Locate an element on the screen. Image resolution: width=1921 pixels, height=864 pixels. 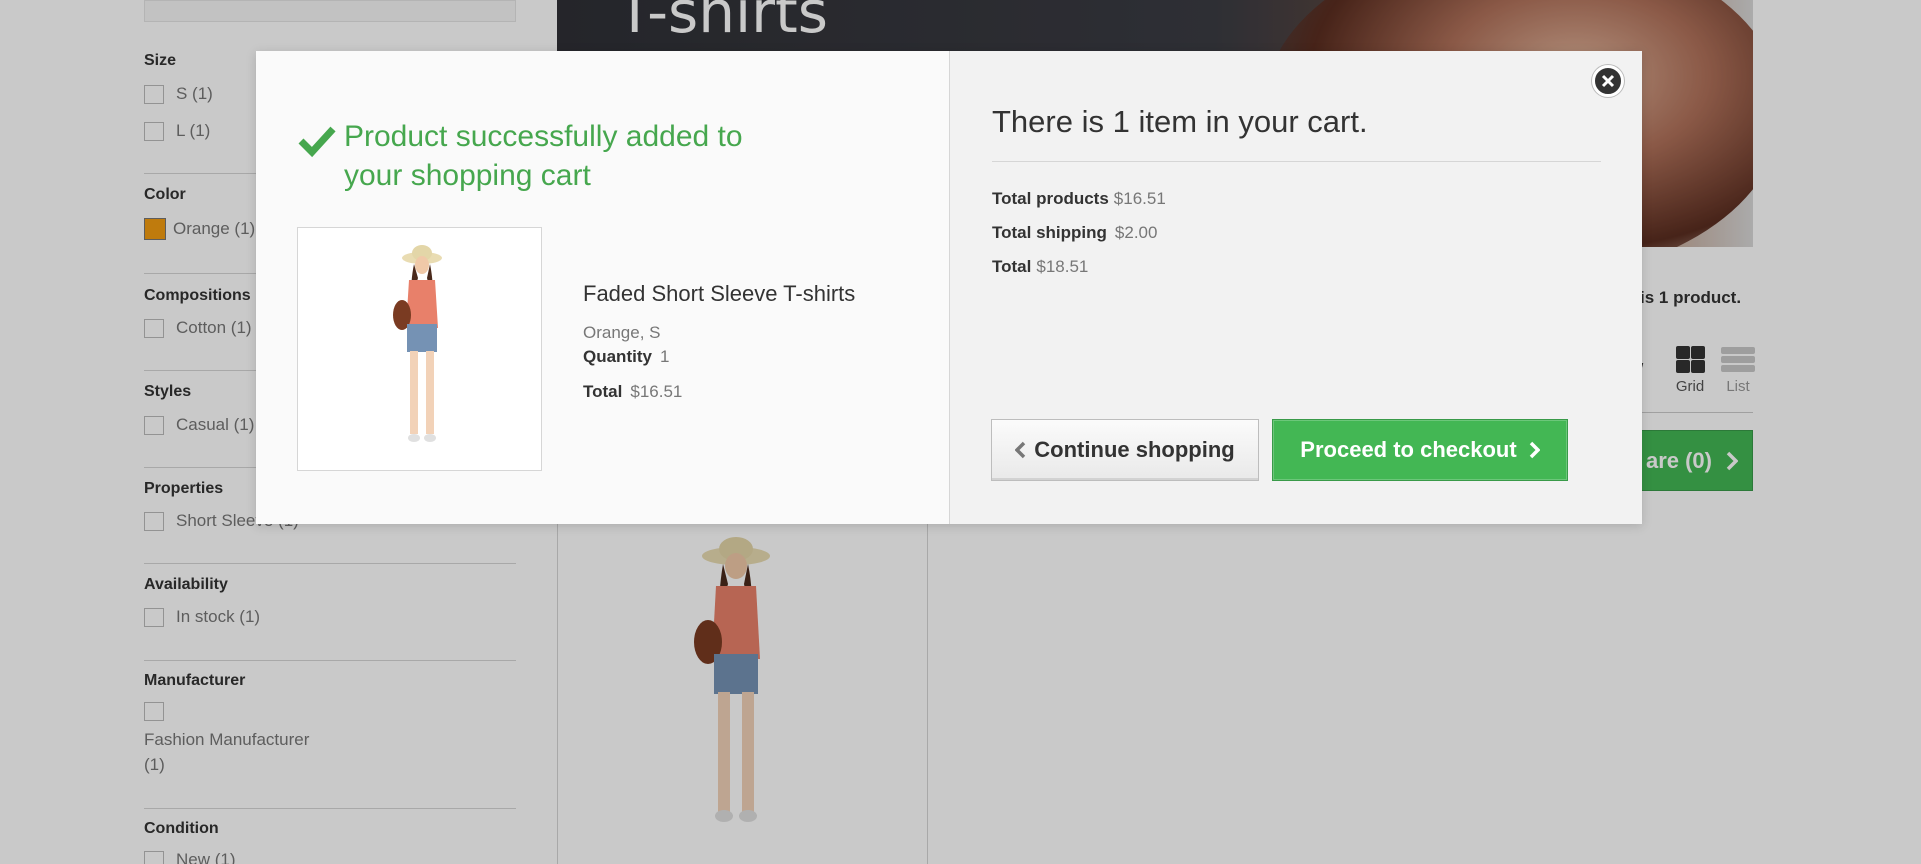
chevron-left-icon is located at coordinates (1020, 450).